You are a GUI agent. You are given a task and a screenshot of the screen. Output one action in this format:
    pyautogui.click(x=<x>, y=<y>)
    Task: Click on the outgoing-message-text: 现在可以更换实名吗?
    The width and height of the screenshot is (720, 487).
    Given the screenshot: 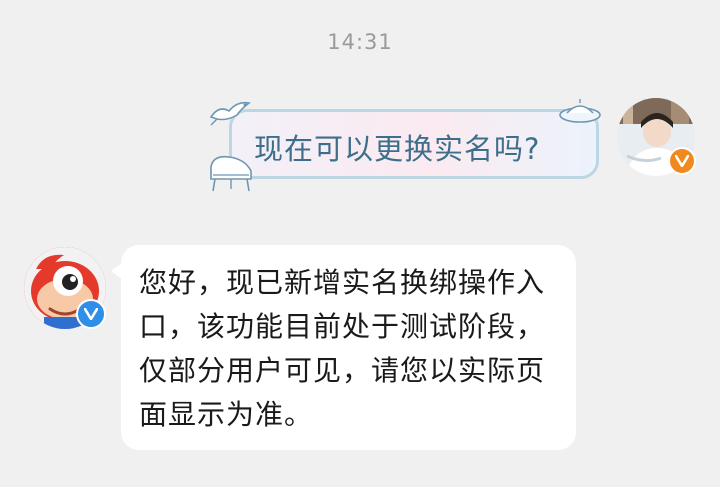 What is the action you would take?
    pyautogui.click(x=397, y=149)
    